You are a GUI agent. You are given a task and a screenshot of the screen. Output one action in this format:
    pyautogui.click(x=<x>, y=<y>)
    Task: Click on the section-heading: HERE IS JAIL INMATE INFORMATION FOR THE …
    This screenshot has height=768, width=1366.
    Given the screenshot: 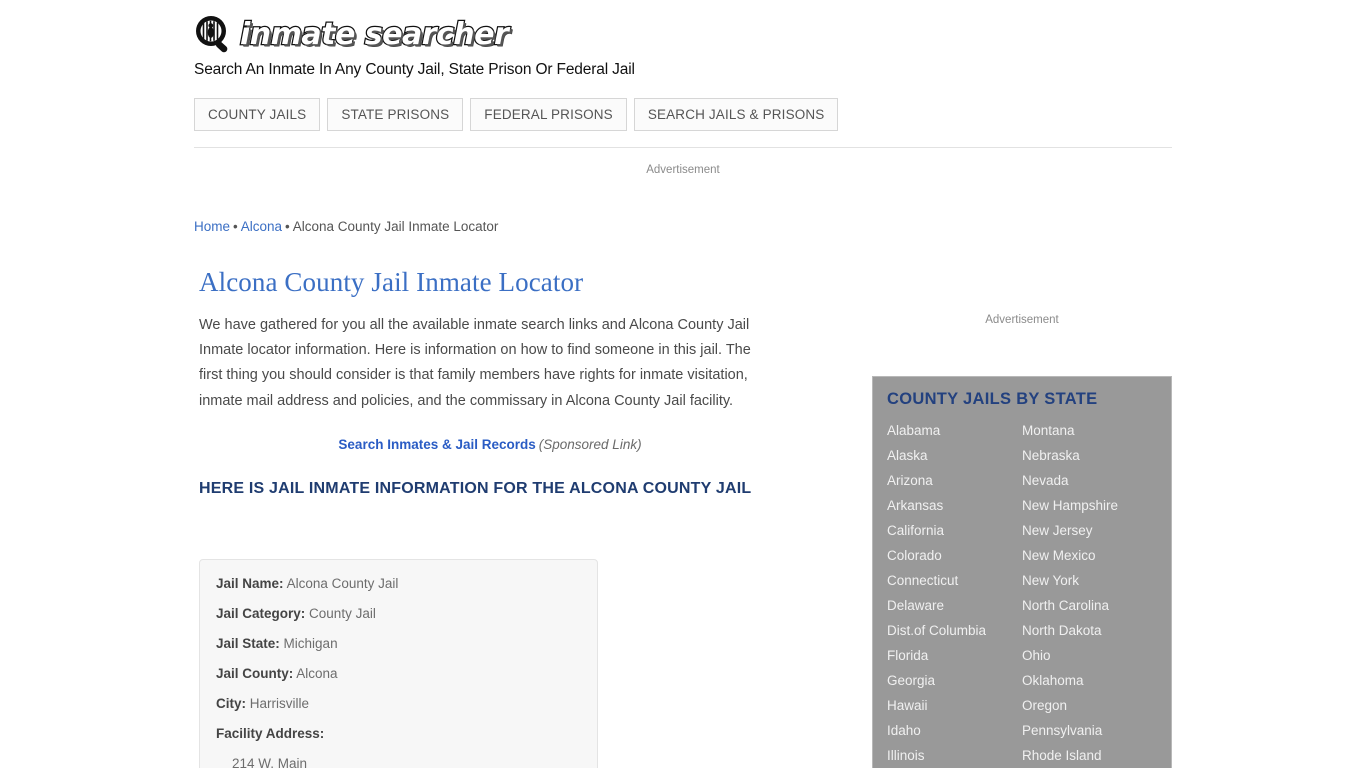 What is the action you would take?
    pyautogui.click(x=475, y=488)
    